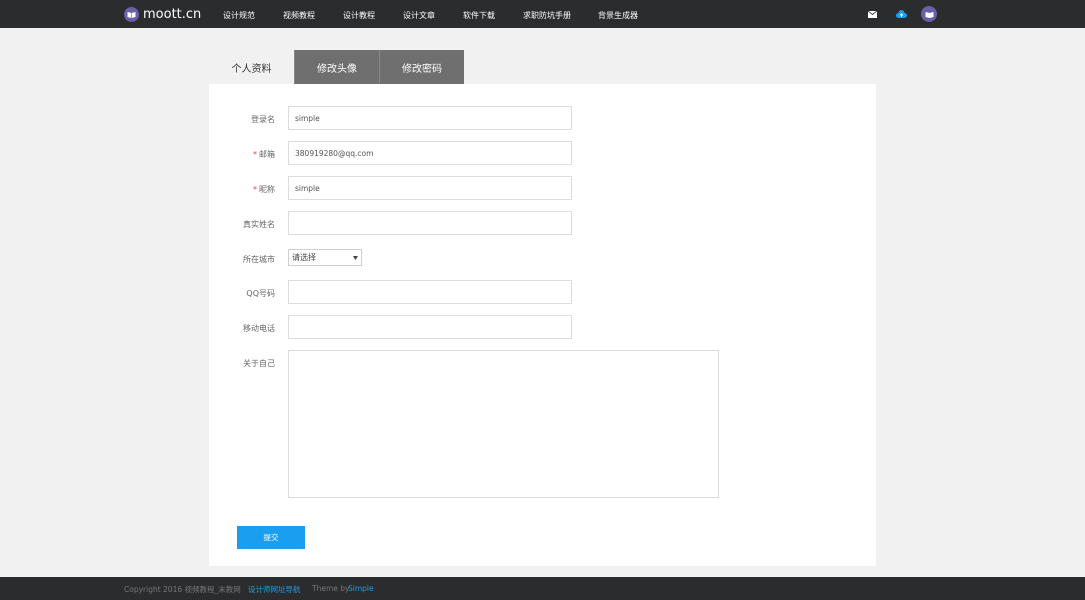 The width and height of the screenshot is (1085, 600). I want to click on city-label: 所在城市, so click(259, 259).